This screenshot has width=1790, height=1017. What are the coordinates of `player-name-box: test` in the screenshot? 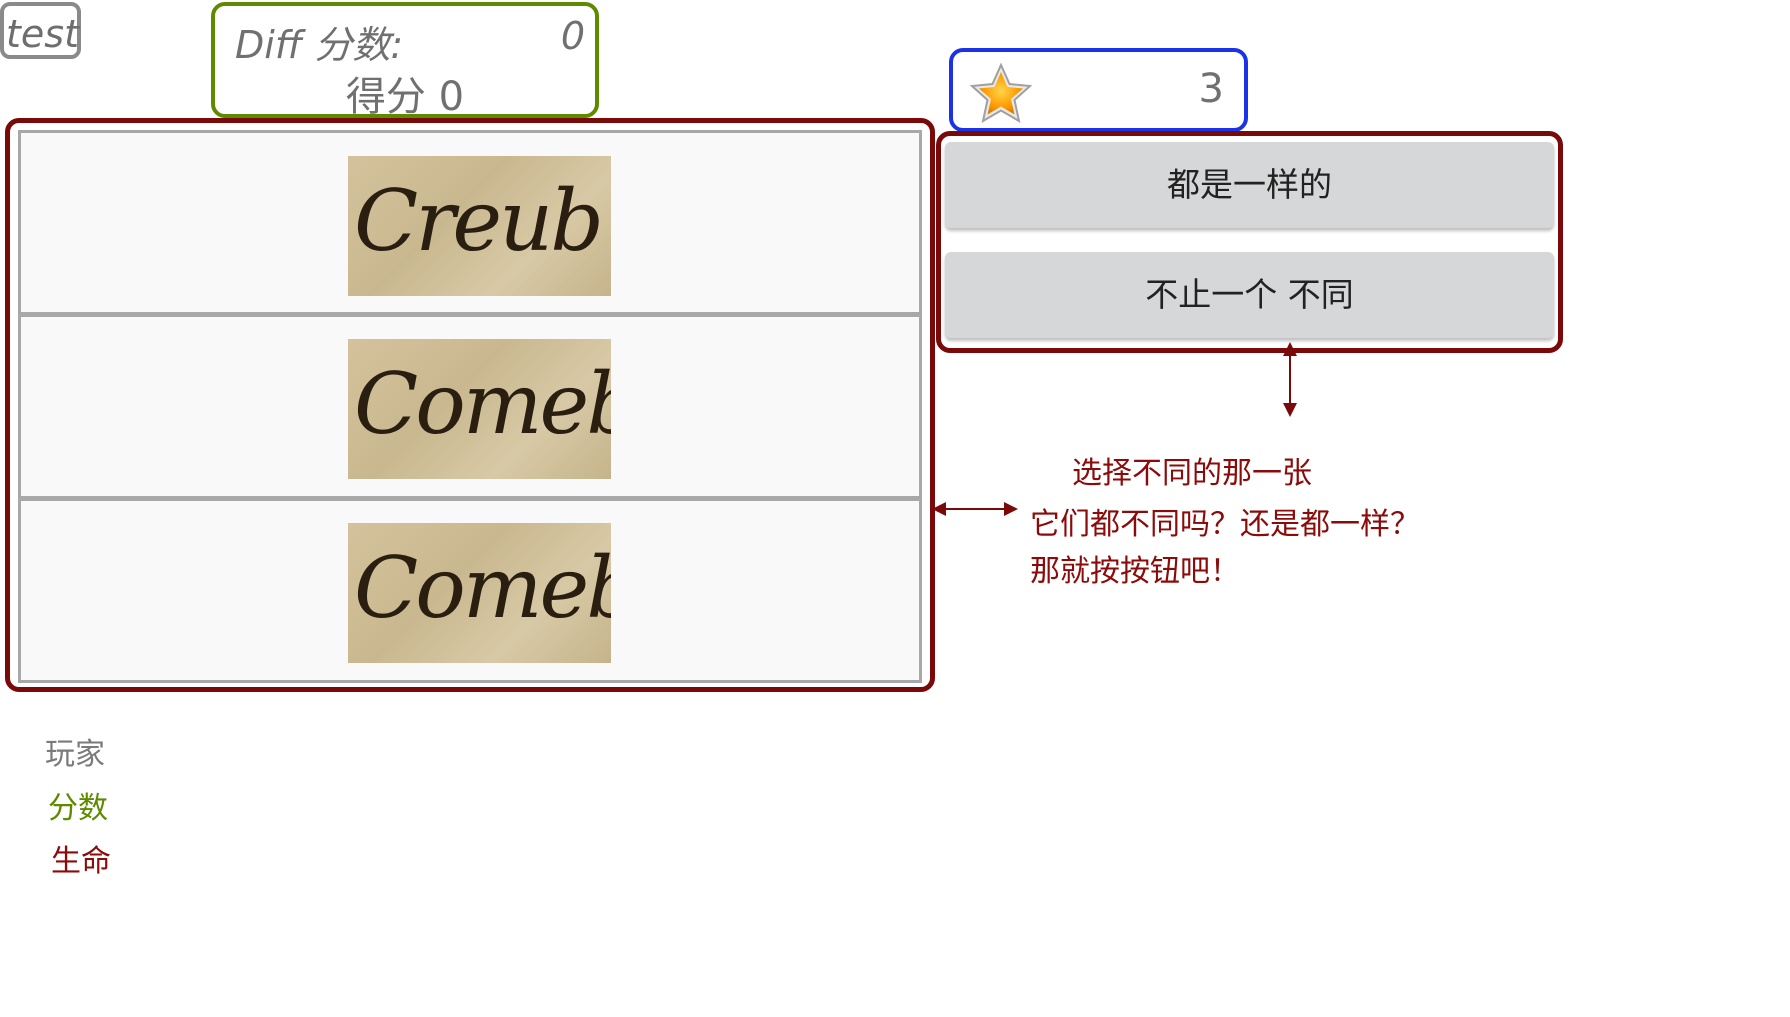 It's located at (40, 30).